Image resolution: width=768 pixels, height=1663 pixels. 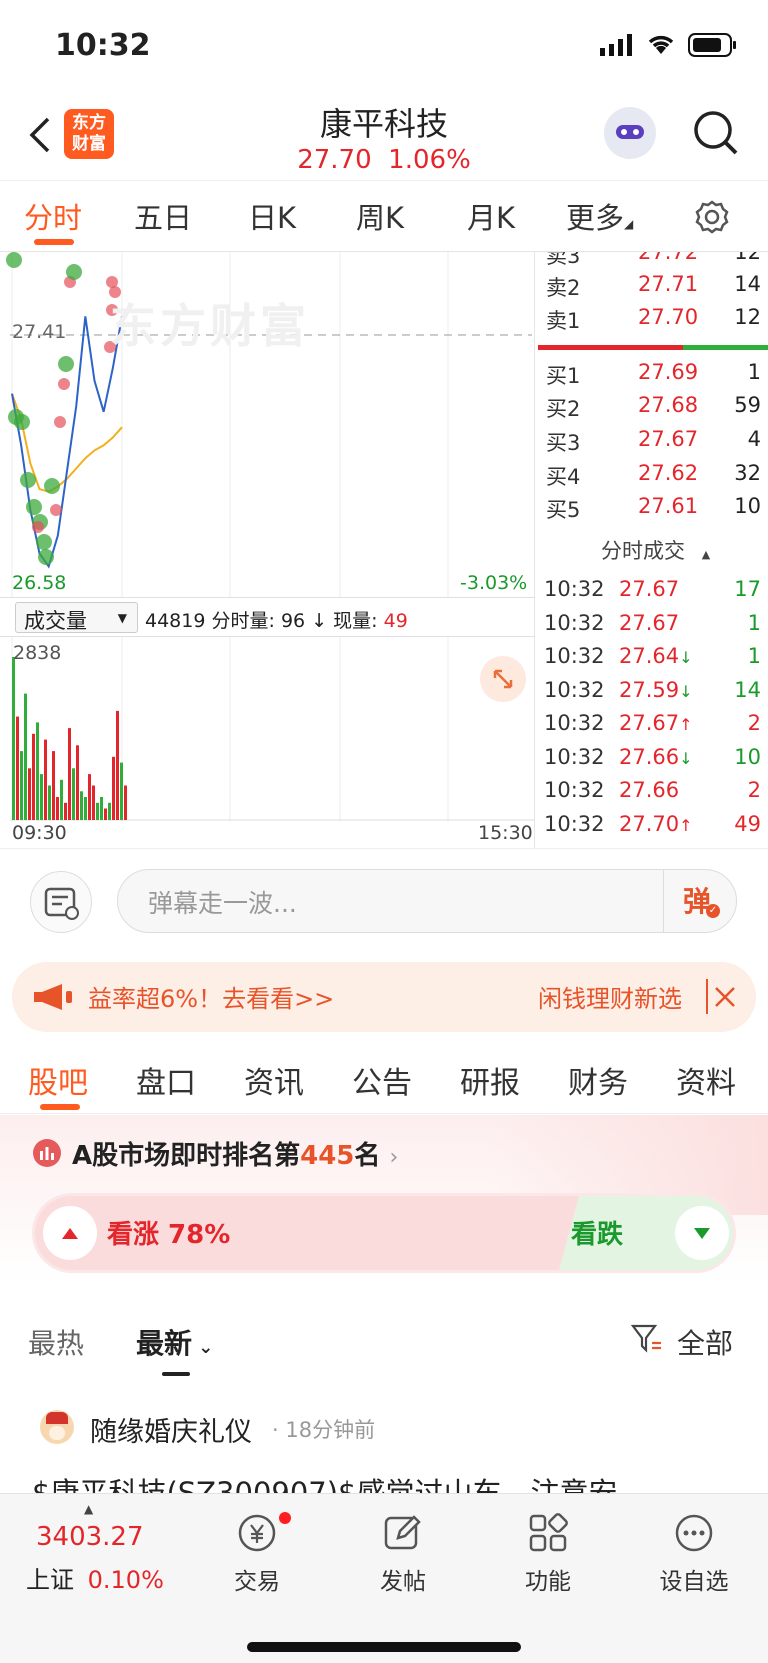 What do you see at coordinates (272, 216) in the screenshot?
I see `tab-daily-k: 日K` at bounding box center [272, 216].